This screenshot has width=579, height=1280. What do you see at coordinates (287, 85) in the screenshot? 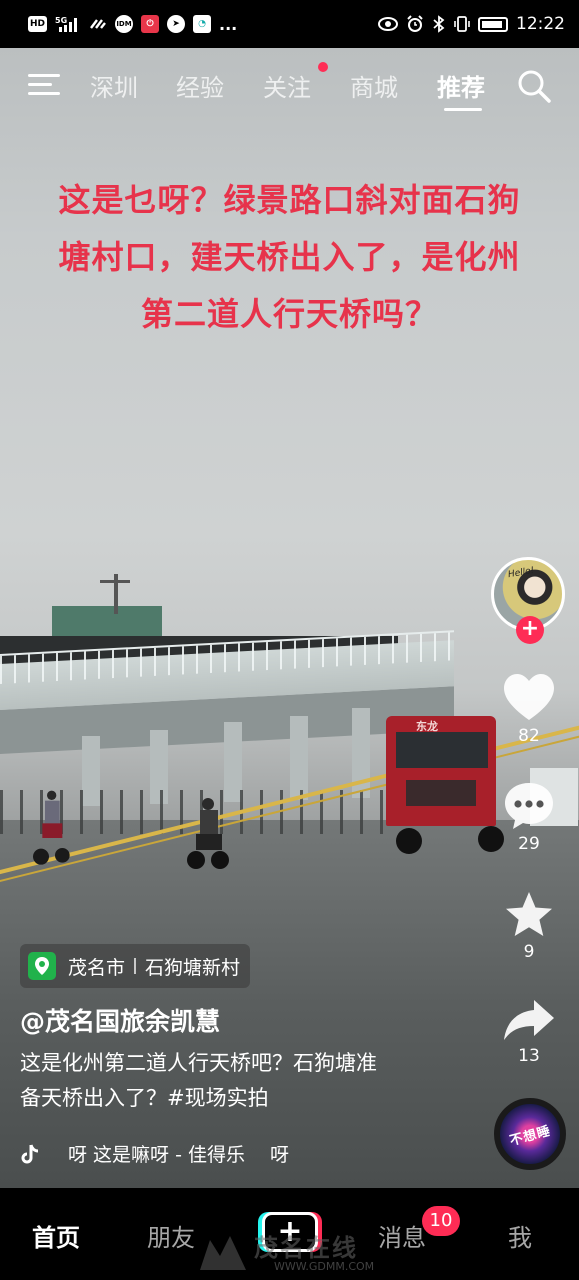
I see `tab-following: 关注` at bounding box center [287, 85].